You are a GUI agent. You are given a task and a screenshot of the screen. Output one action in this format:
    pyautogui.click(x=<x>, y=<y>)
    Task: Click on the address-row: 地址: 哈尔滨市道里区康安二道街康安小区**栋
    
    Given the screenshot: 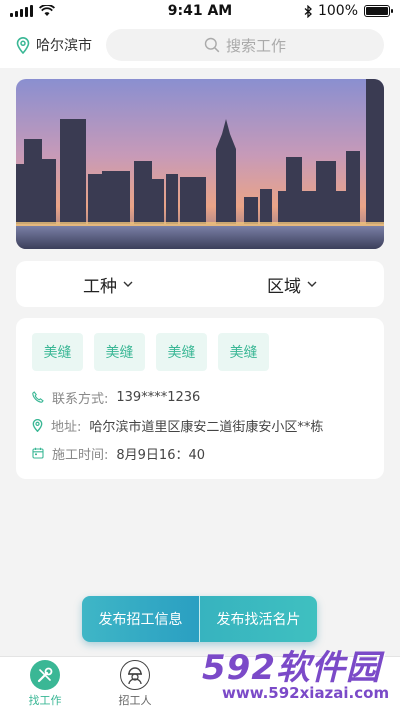 What is the action you would take?
    pyautogui.click(x=200, y=425)
    